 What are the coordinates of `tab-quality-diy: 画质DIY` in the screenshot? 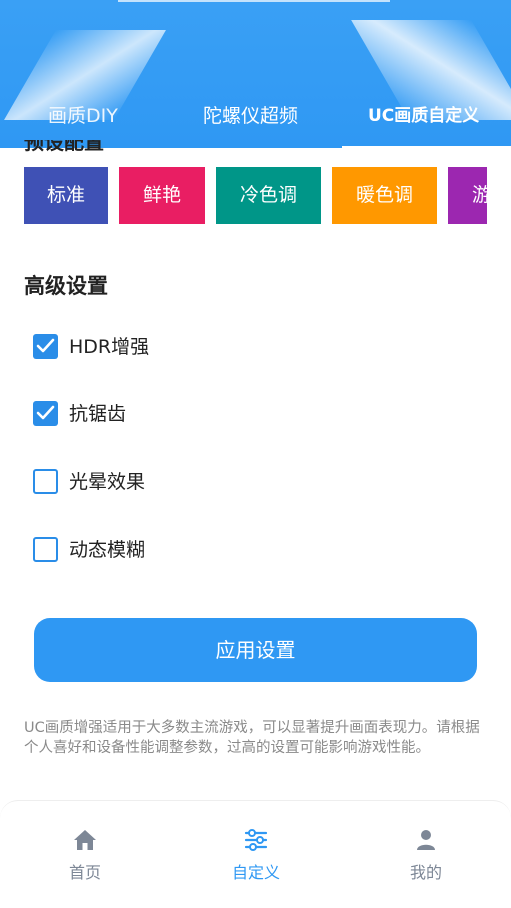 It's located at (83, 116).